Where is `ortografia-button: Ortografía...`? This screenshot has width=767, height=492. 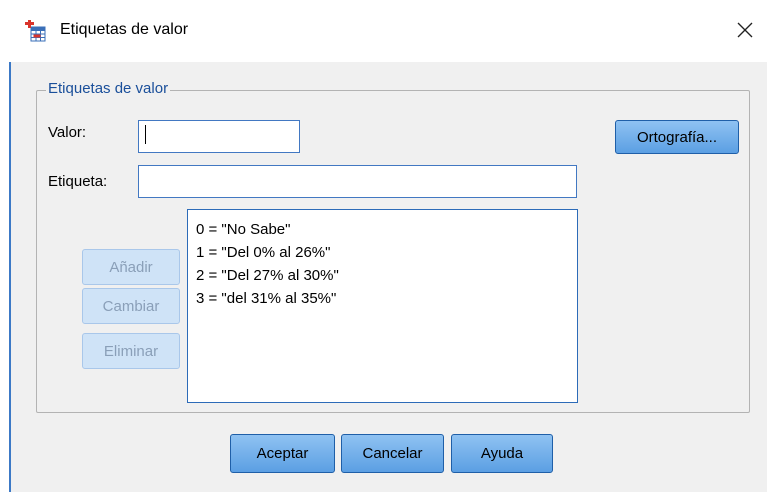 ortografia-button: Ortografía... is located at coordinates (677, 137).